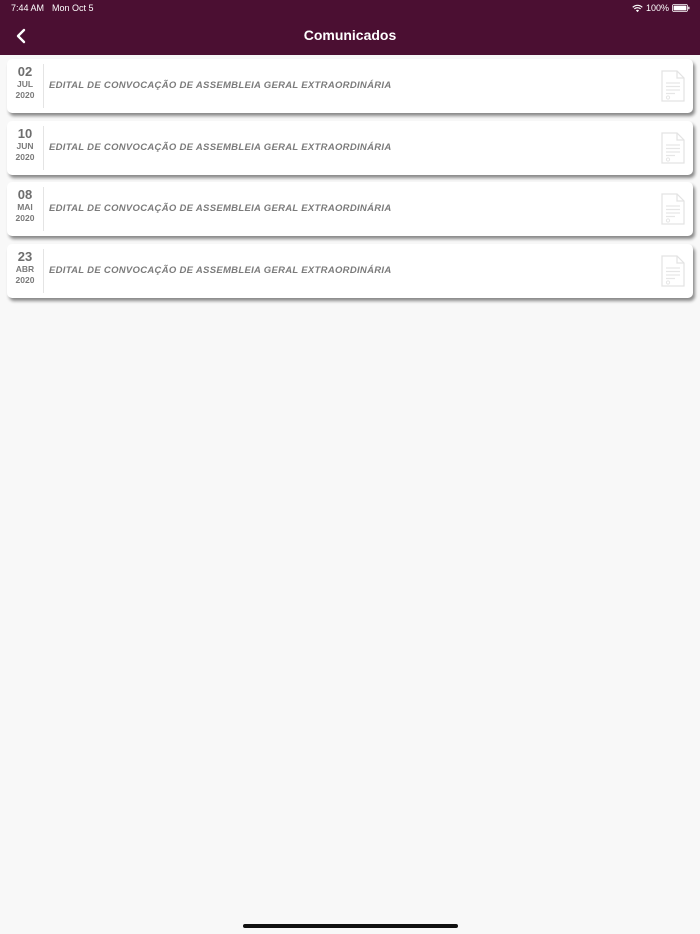 This screenshot has height=934, width=700. I want to click on nav-bar: Comunicados, so click(350, 36).